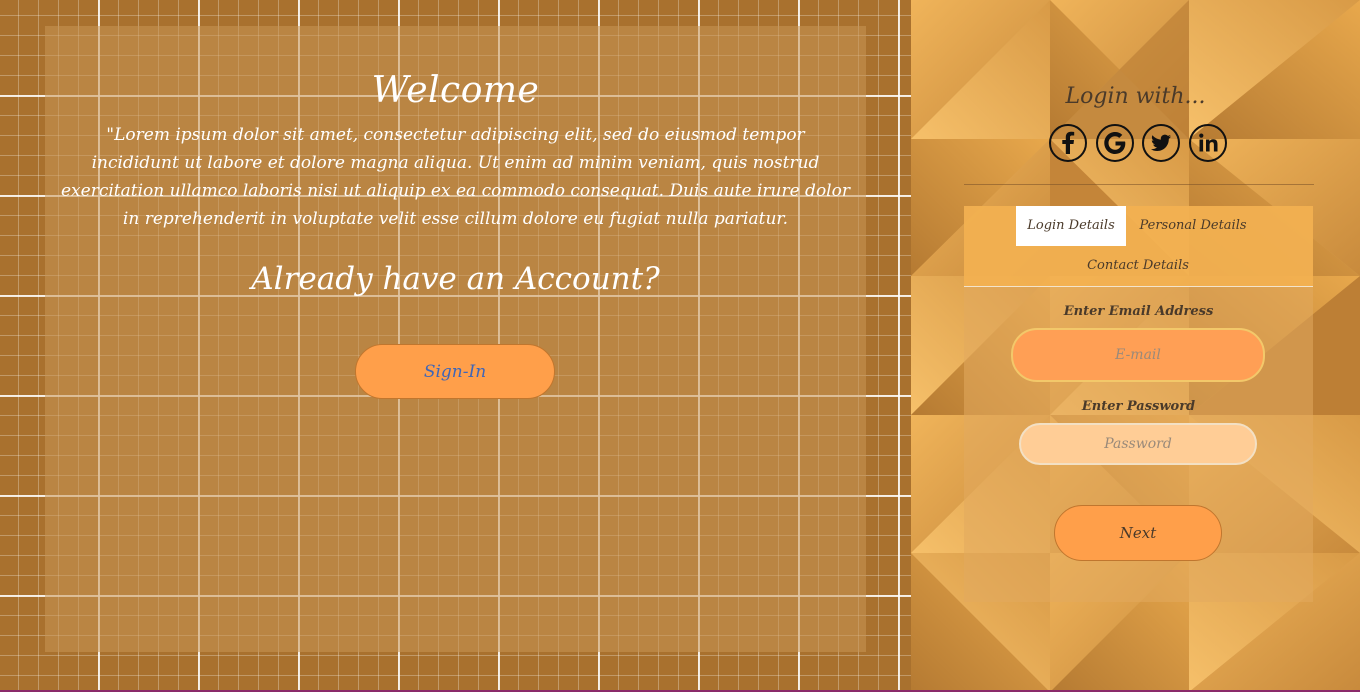 The width and height of the screenshot is (1360, 692). I want to click on email-field, so click(1138, 355).